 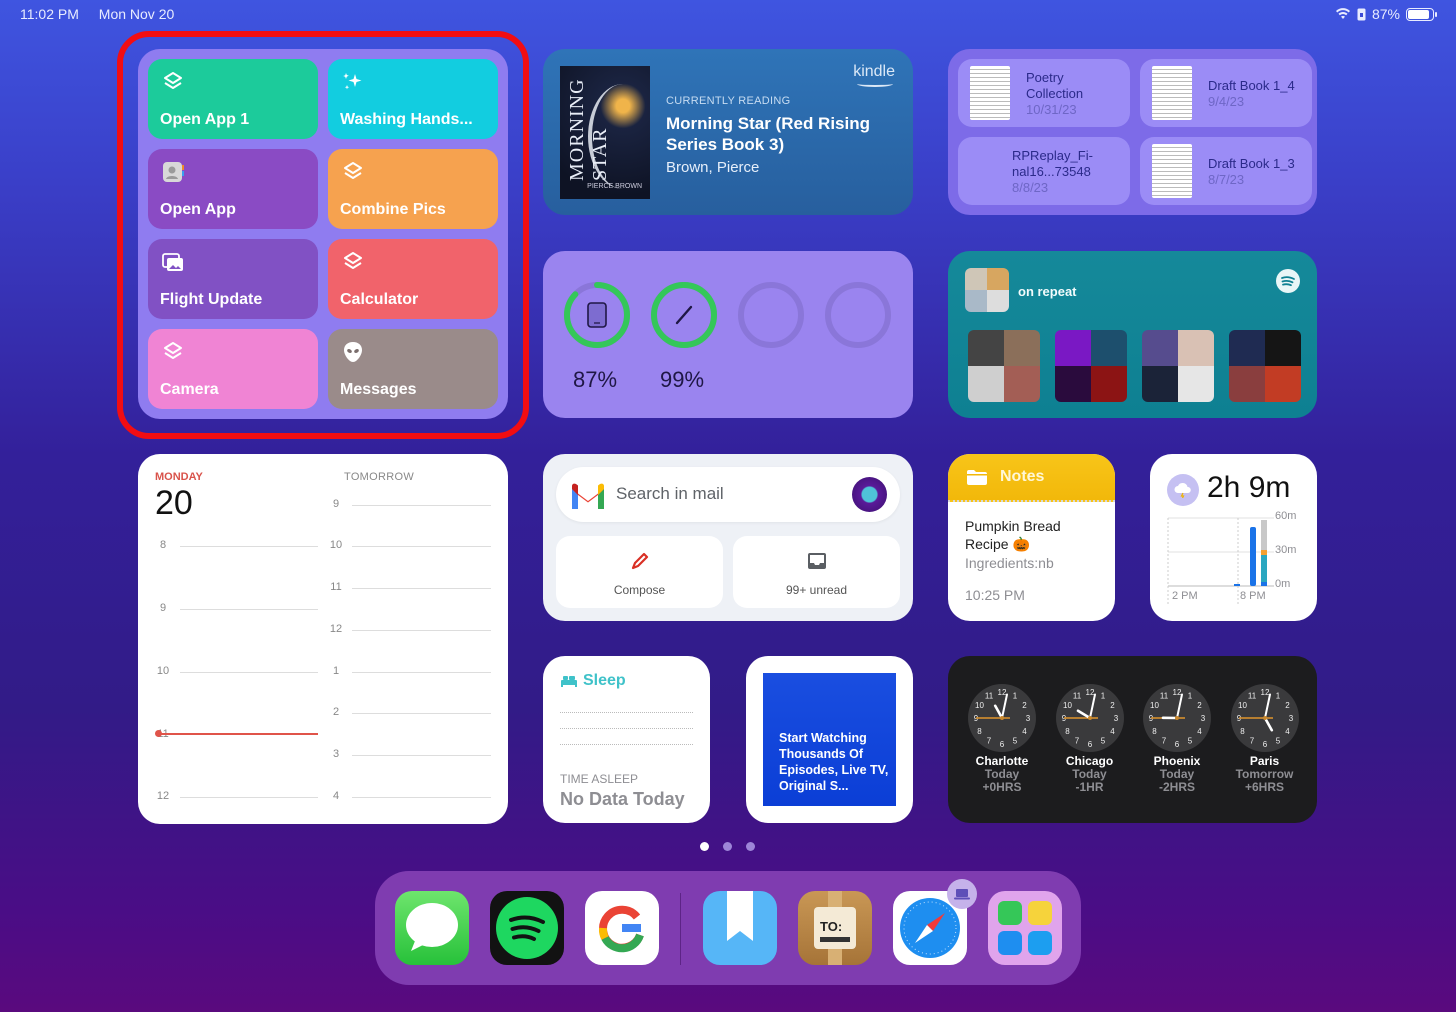 I want to click on calendar-hour-label: 1, so click(x=336, y=671).